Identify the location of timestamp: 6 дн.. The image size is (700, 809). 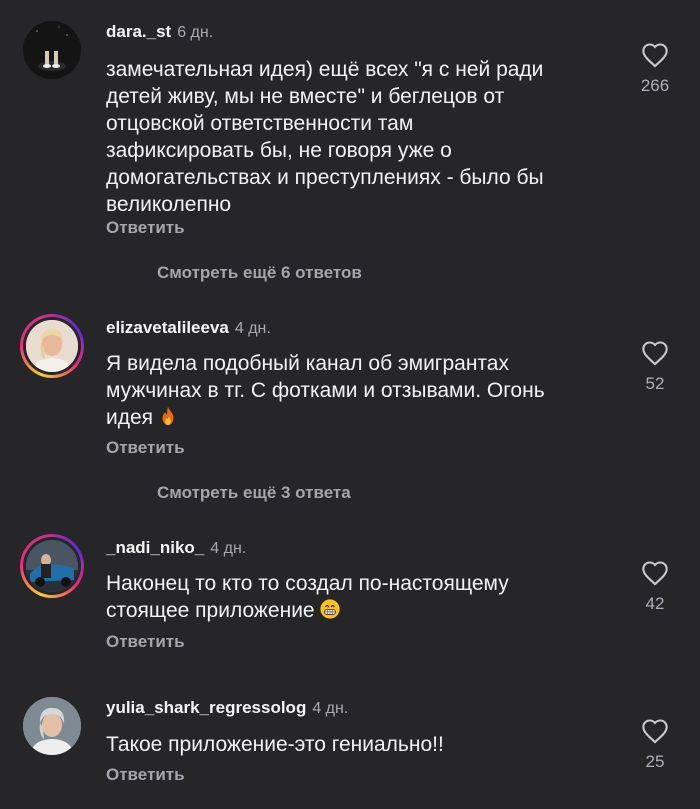
(195, 32).